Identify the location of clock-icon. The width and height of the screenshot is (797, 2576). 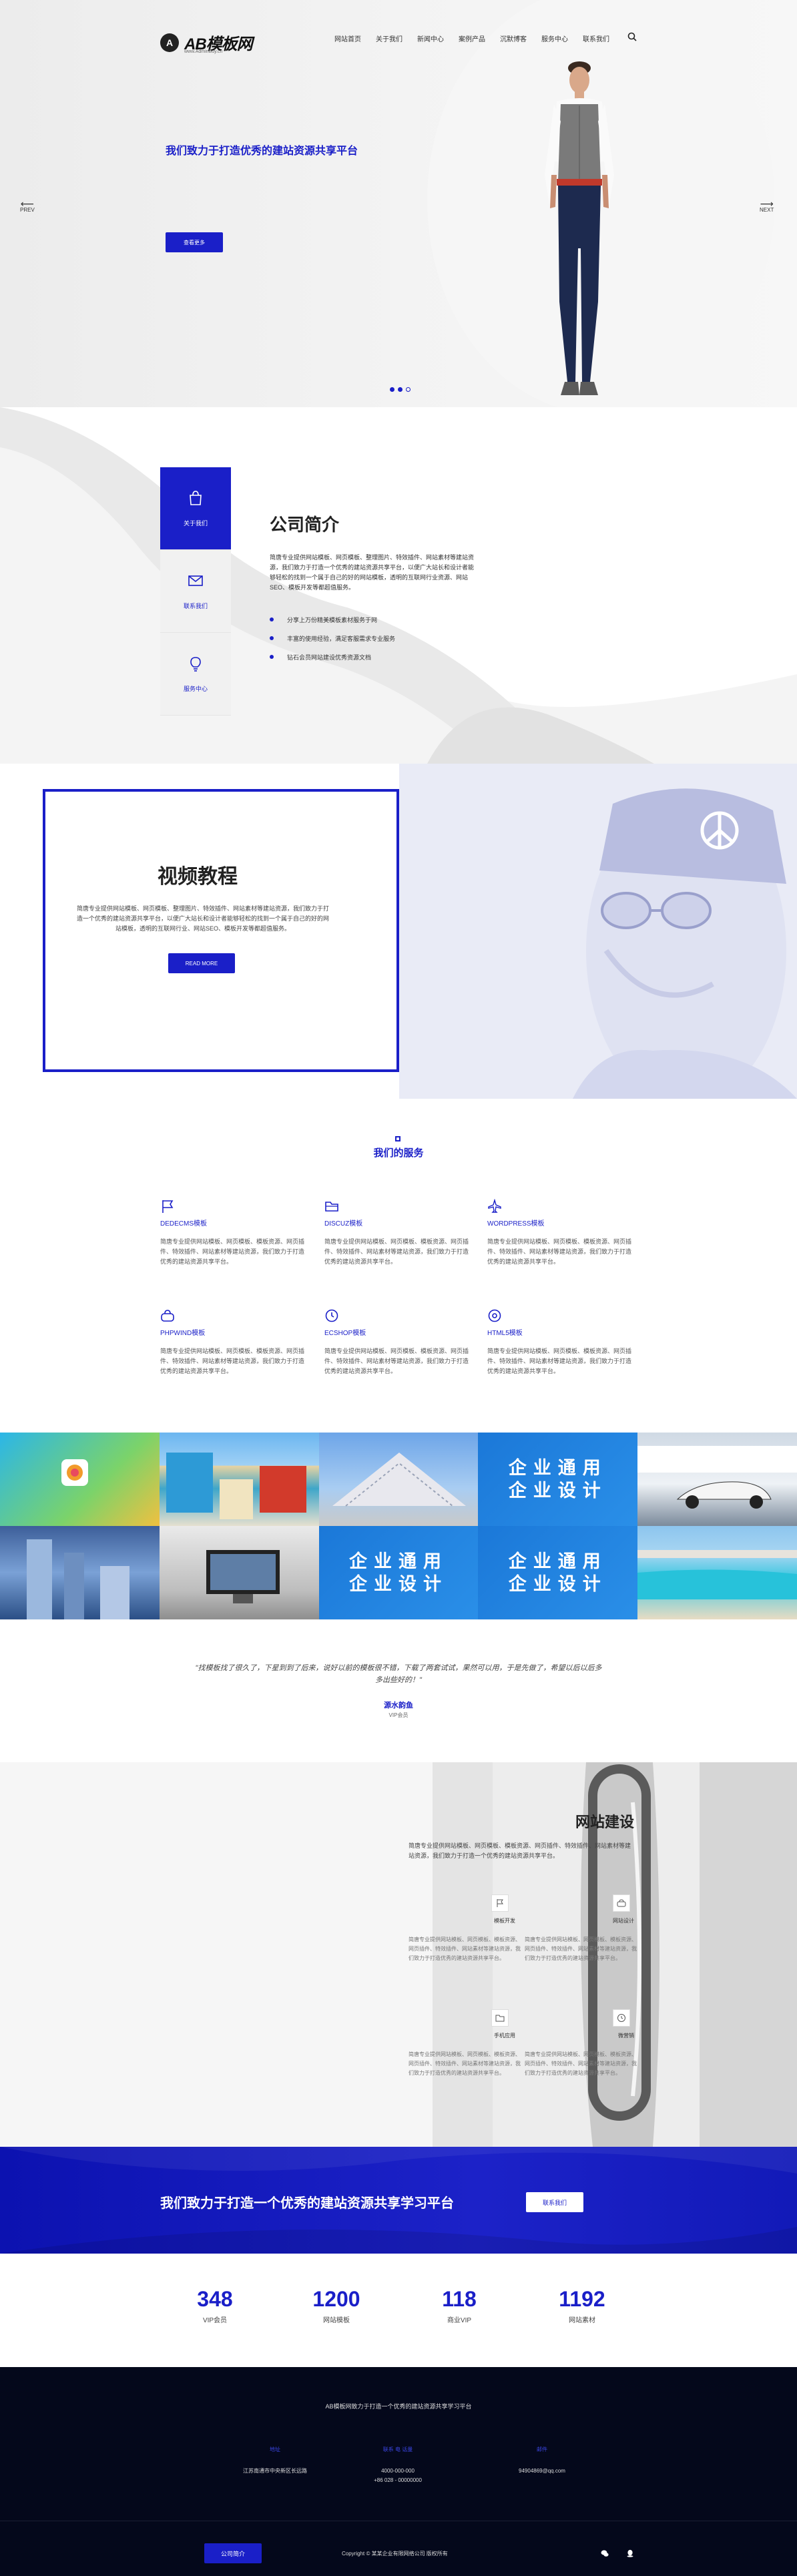
(331, 1315).